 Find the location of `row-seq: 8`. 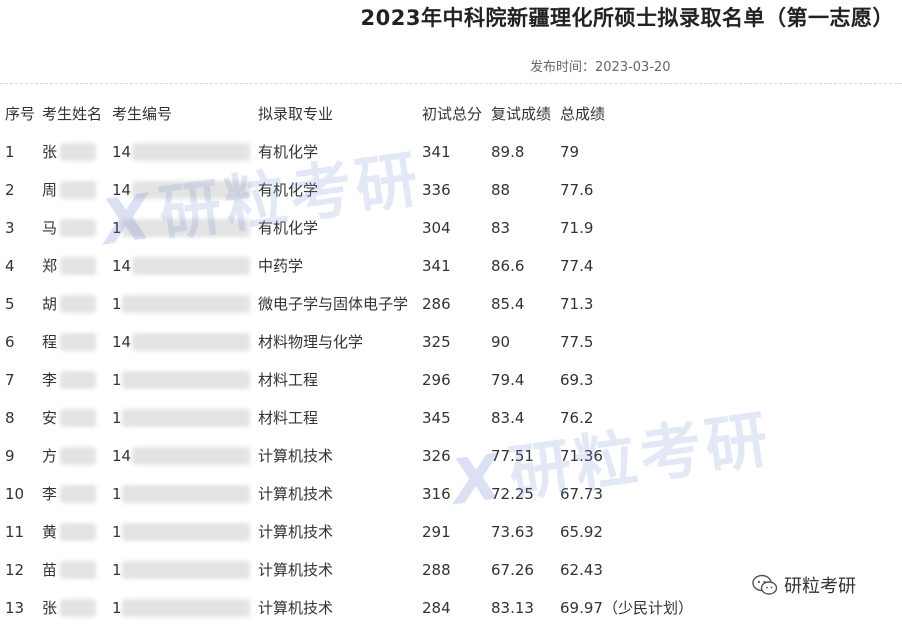

row-seq: 8 is located at coordinates (10, 418).